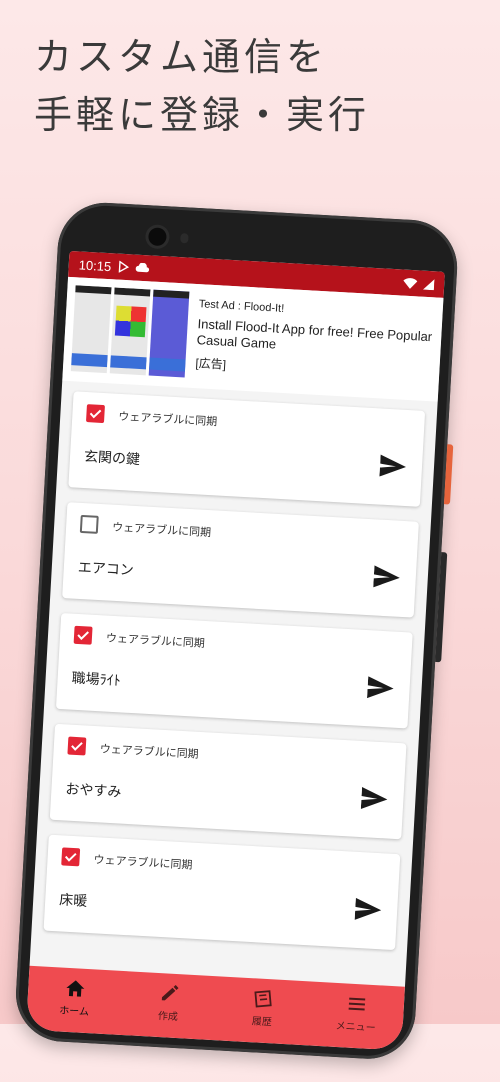  What do you see at coordinates (263, 999) in the screenshot?
I see `history-icon` at bounding box center [263, 999].